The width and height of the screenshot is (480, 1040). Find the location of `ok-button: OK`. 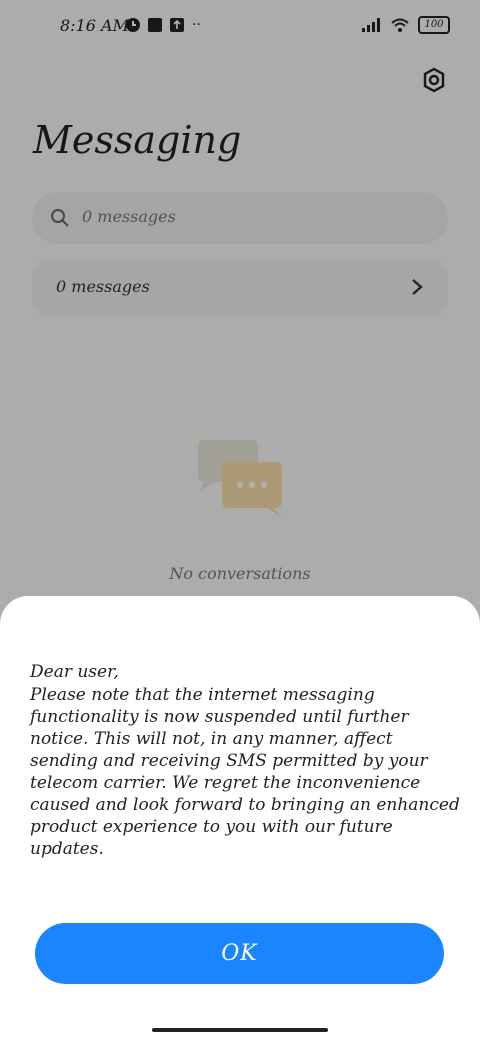

ok-button: OK is located at coordinates (239, 953).